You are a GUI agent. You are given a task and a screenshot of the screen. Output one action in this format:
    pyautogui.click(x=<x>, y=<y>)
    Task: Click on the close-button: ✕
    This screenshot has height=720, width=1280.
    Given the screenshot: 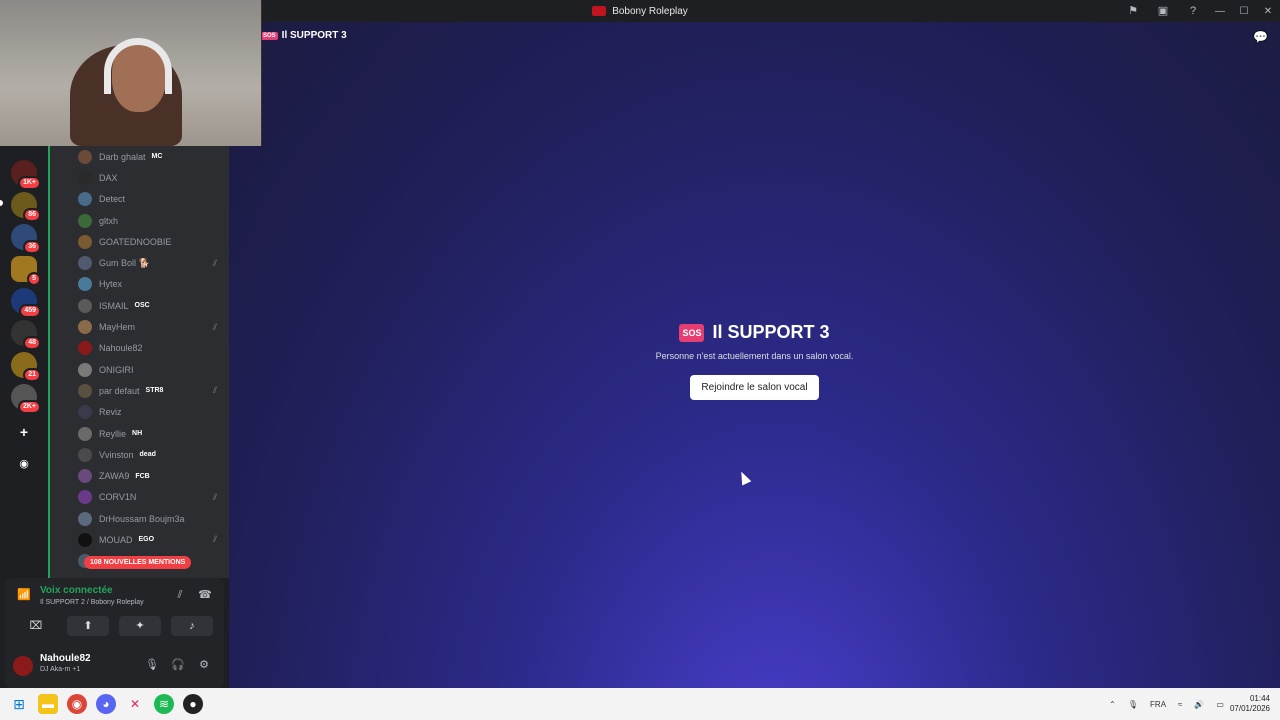 What is the action you would take?
    pyautogui.click(x=1268, y=11)
    